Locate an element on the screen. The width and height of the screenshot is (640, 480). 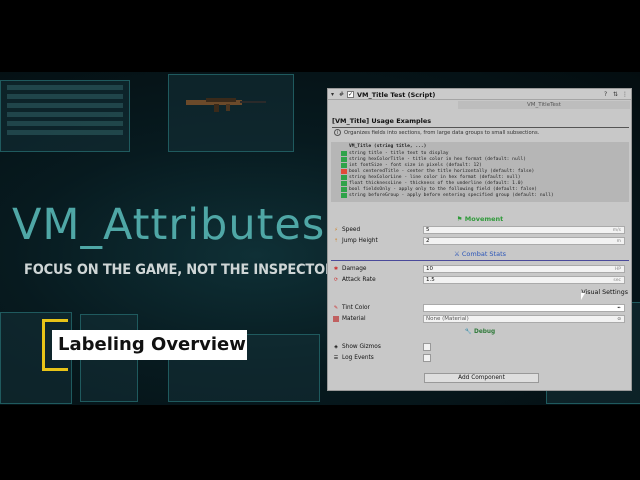
warning-icon is located at coordinates (344, 171).